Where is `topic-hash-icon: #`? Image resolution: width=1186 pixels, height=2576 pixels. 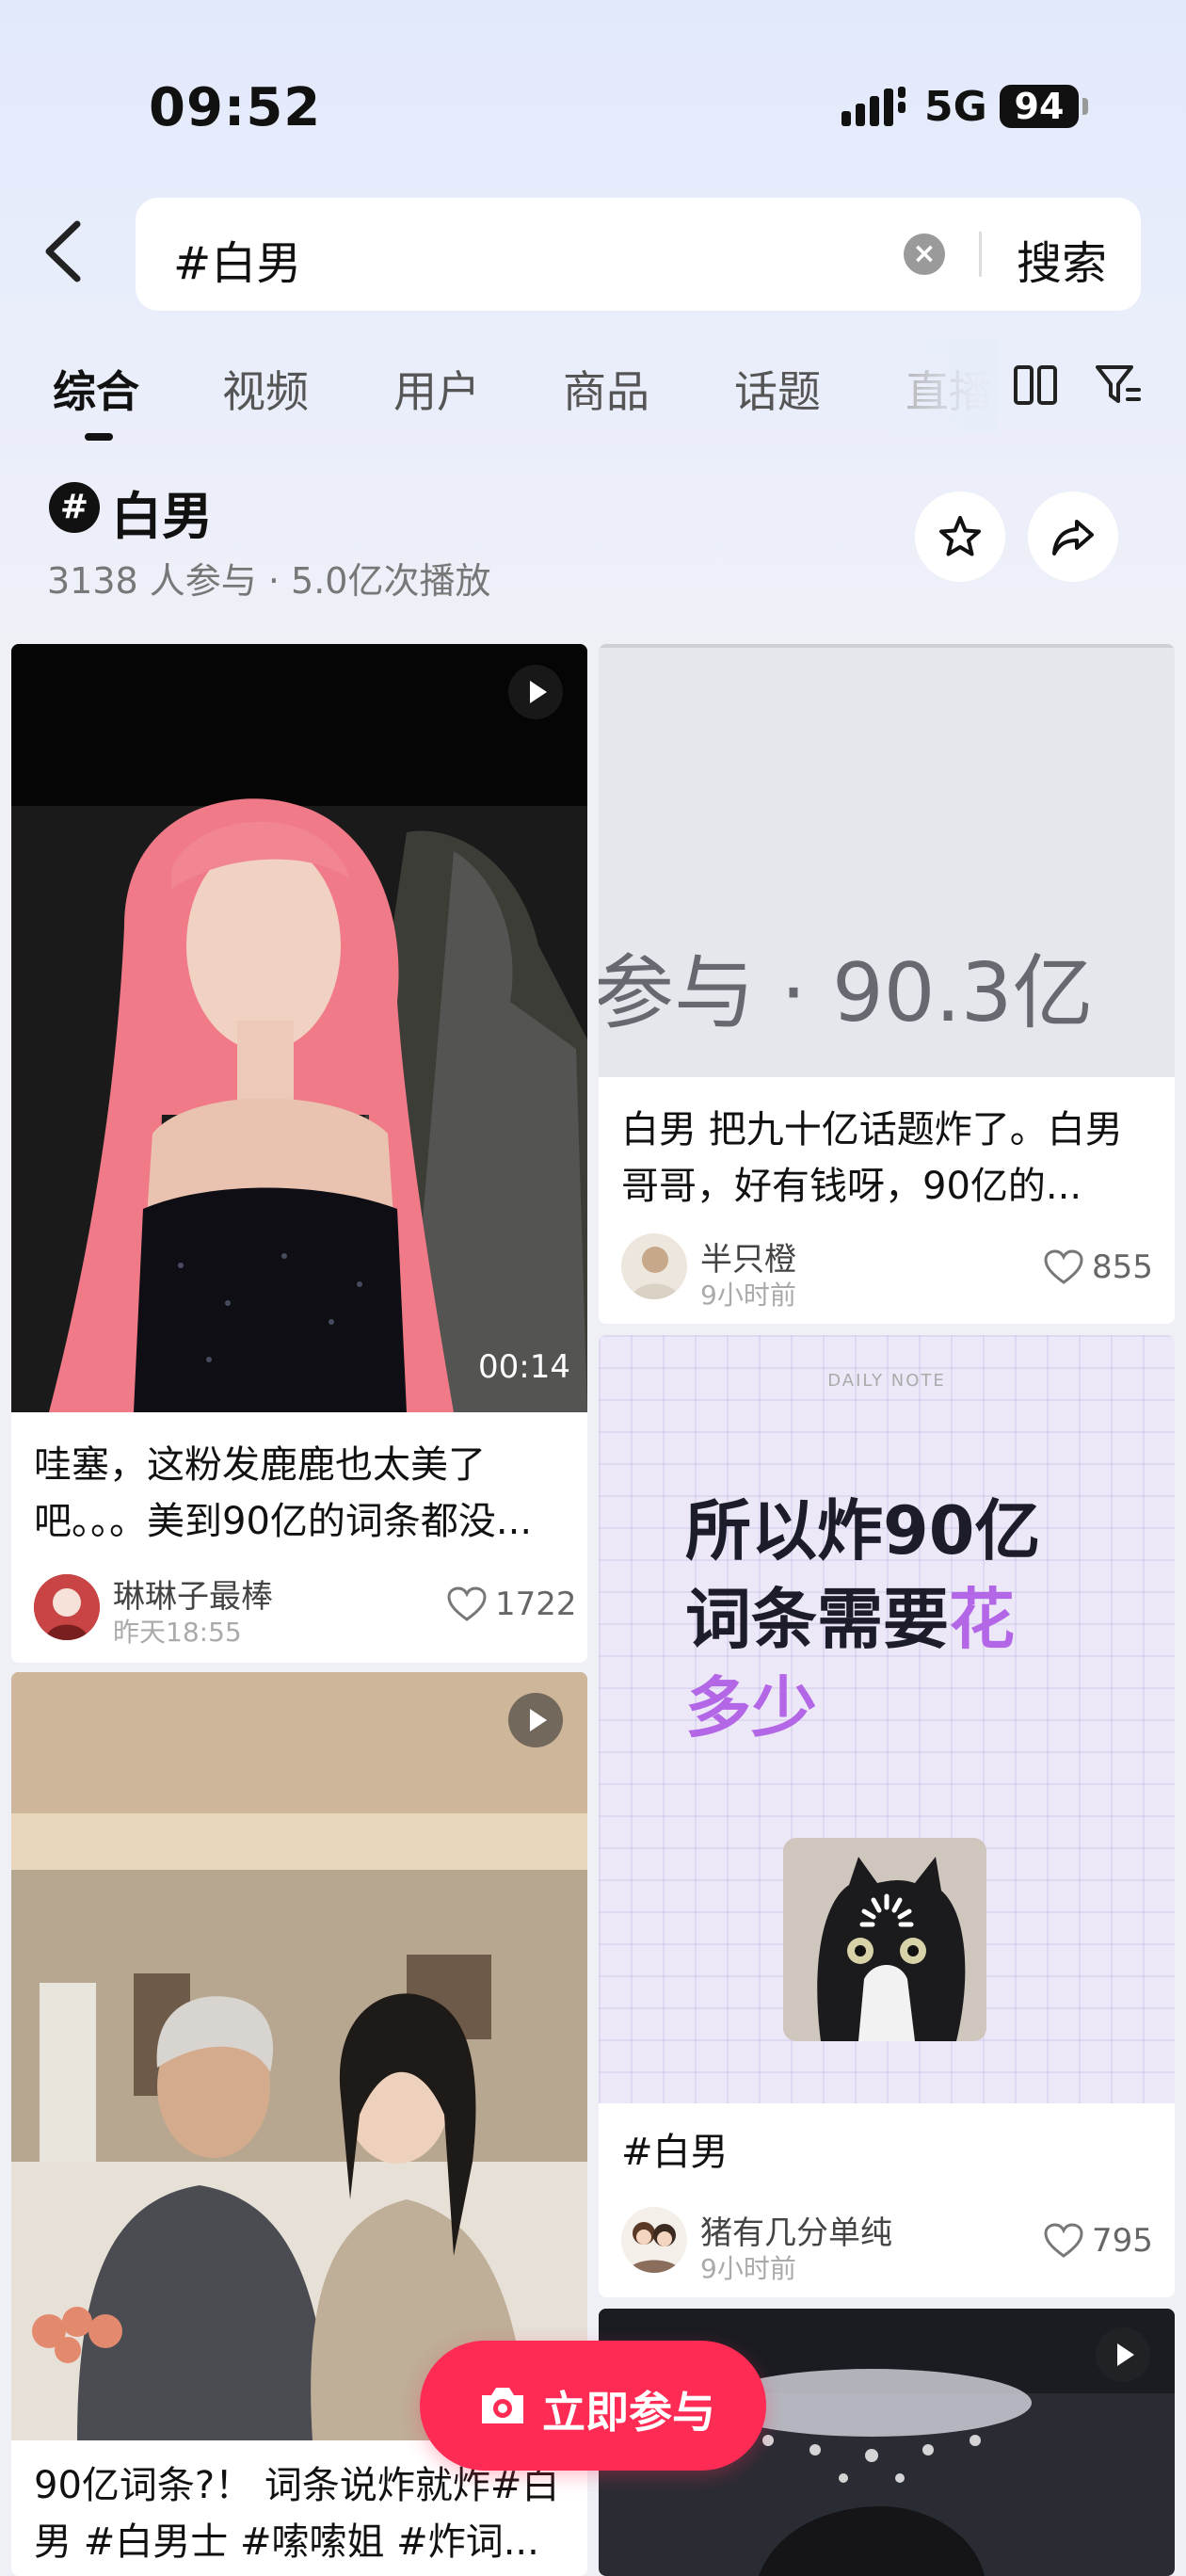
topic-hash-icon: # is located at coordinates (74, 507).